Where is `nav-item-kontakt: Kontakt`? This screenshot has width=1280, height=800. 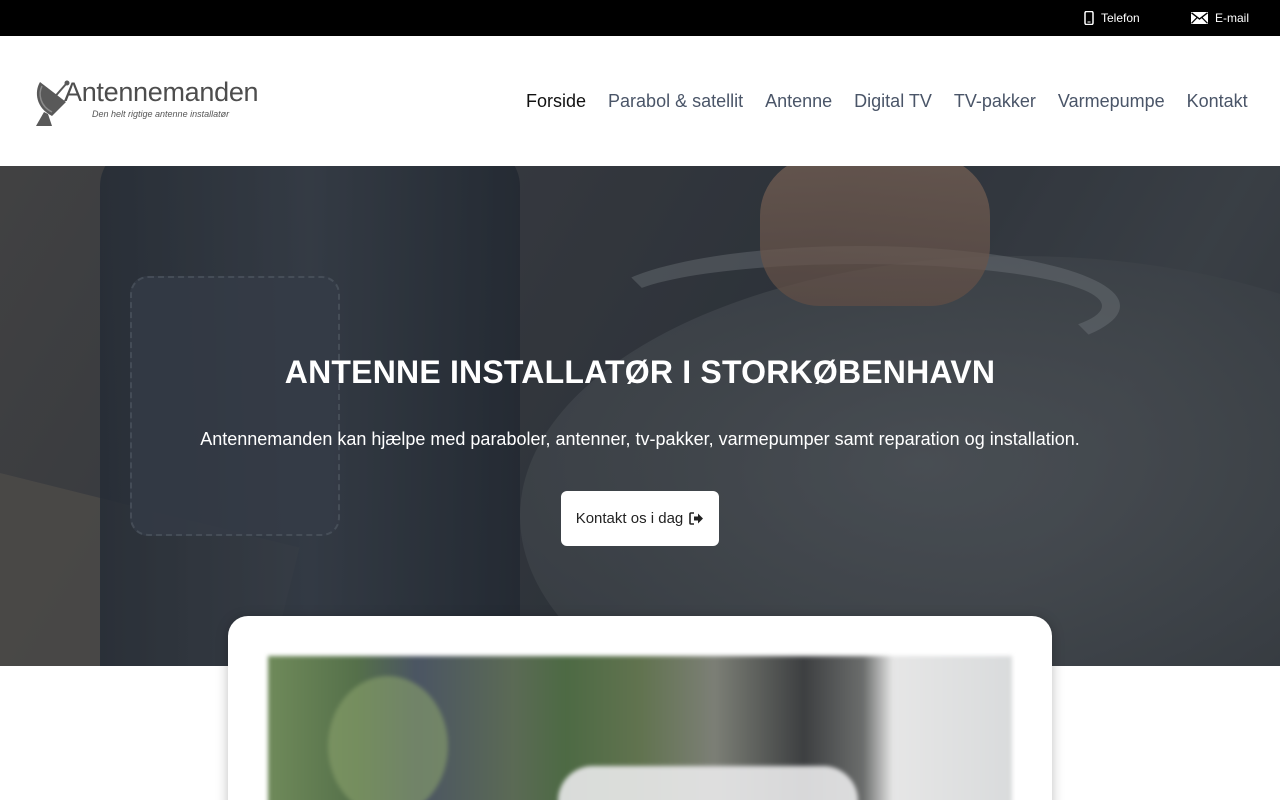
nav-item-kontakt: Kontakt is located at coordinates (1217, 102).